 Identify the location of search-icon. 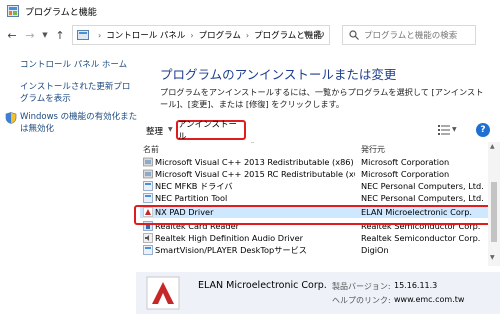
(354, 35).